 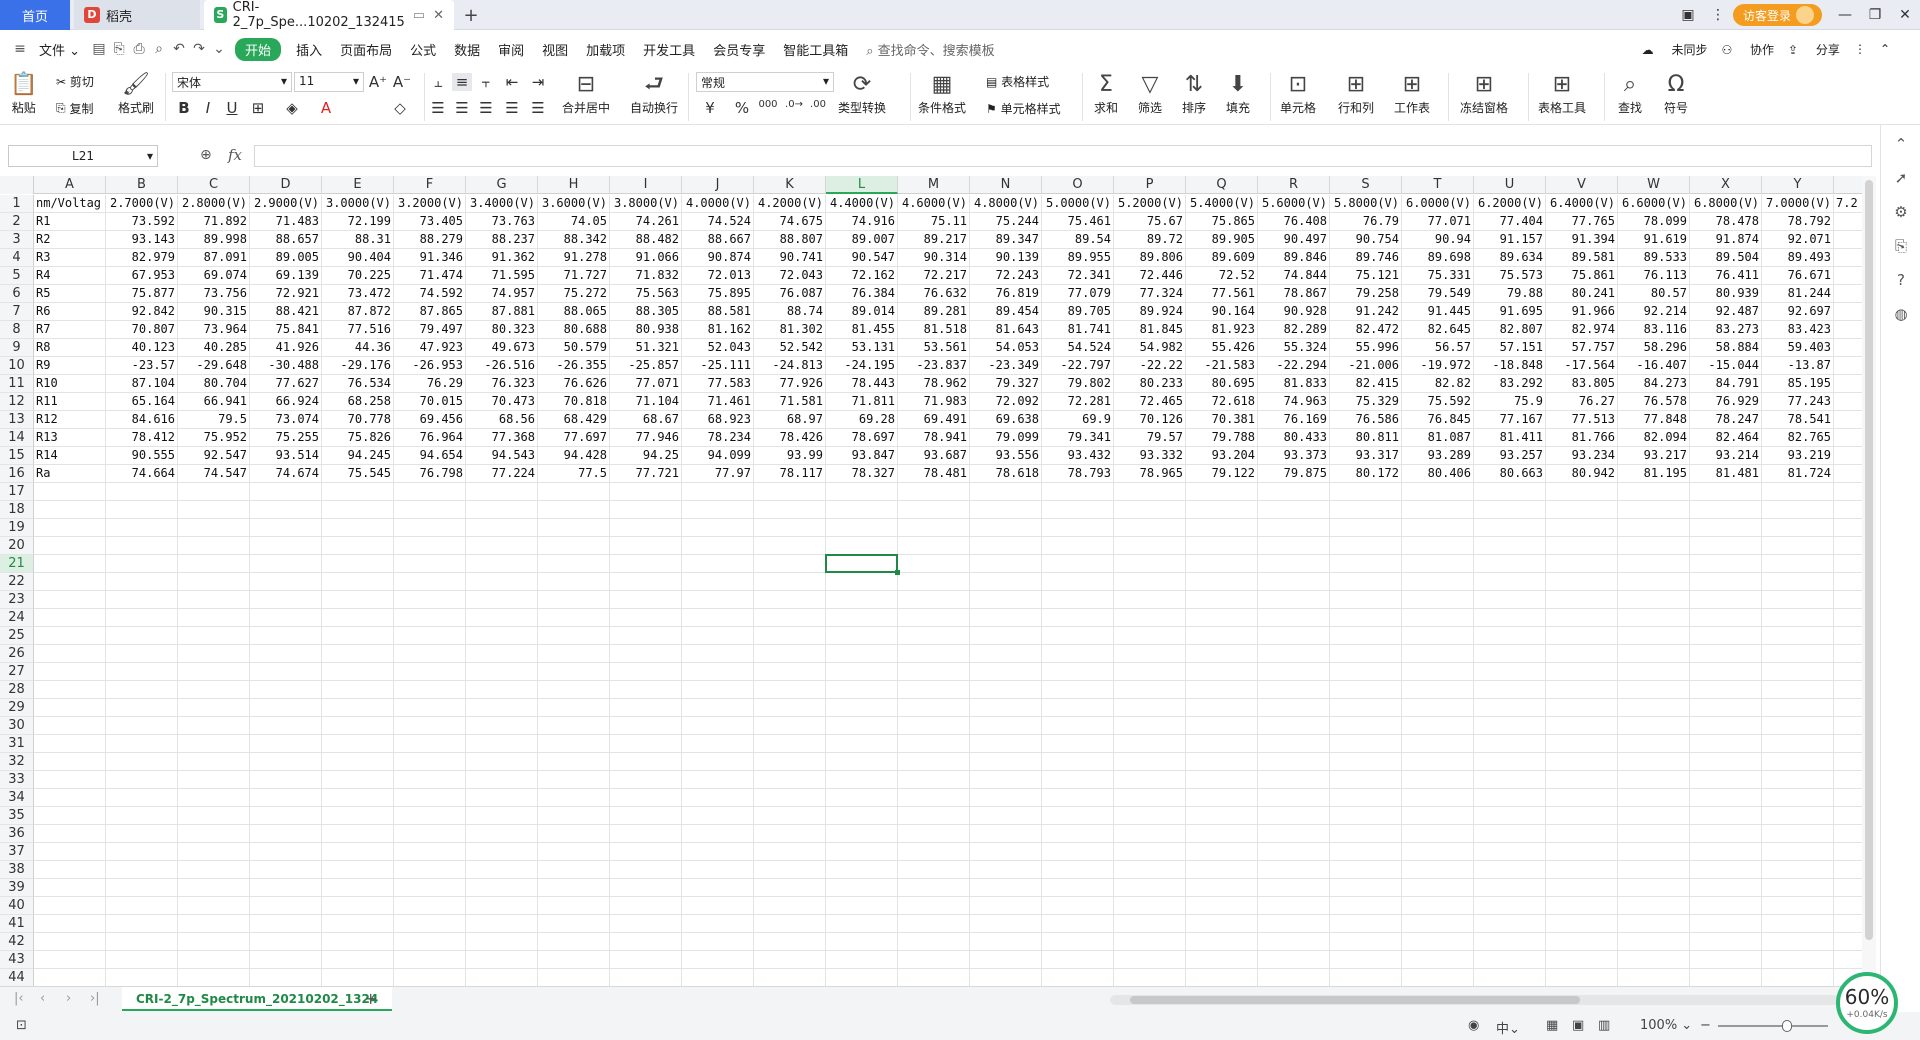 I want to click on cell-W19, so click(x=1654, y=528).